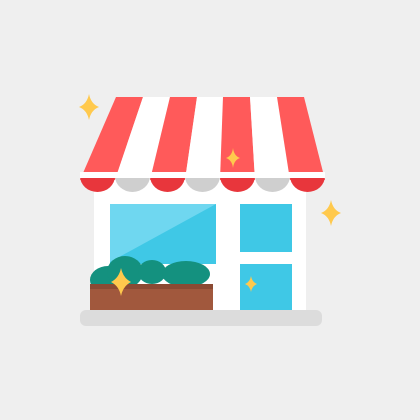 The width and height of the screenshot is (420, 420). I want to click on awning, so click(202, 138).